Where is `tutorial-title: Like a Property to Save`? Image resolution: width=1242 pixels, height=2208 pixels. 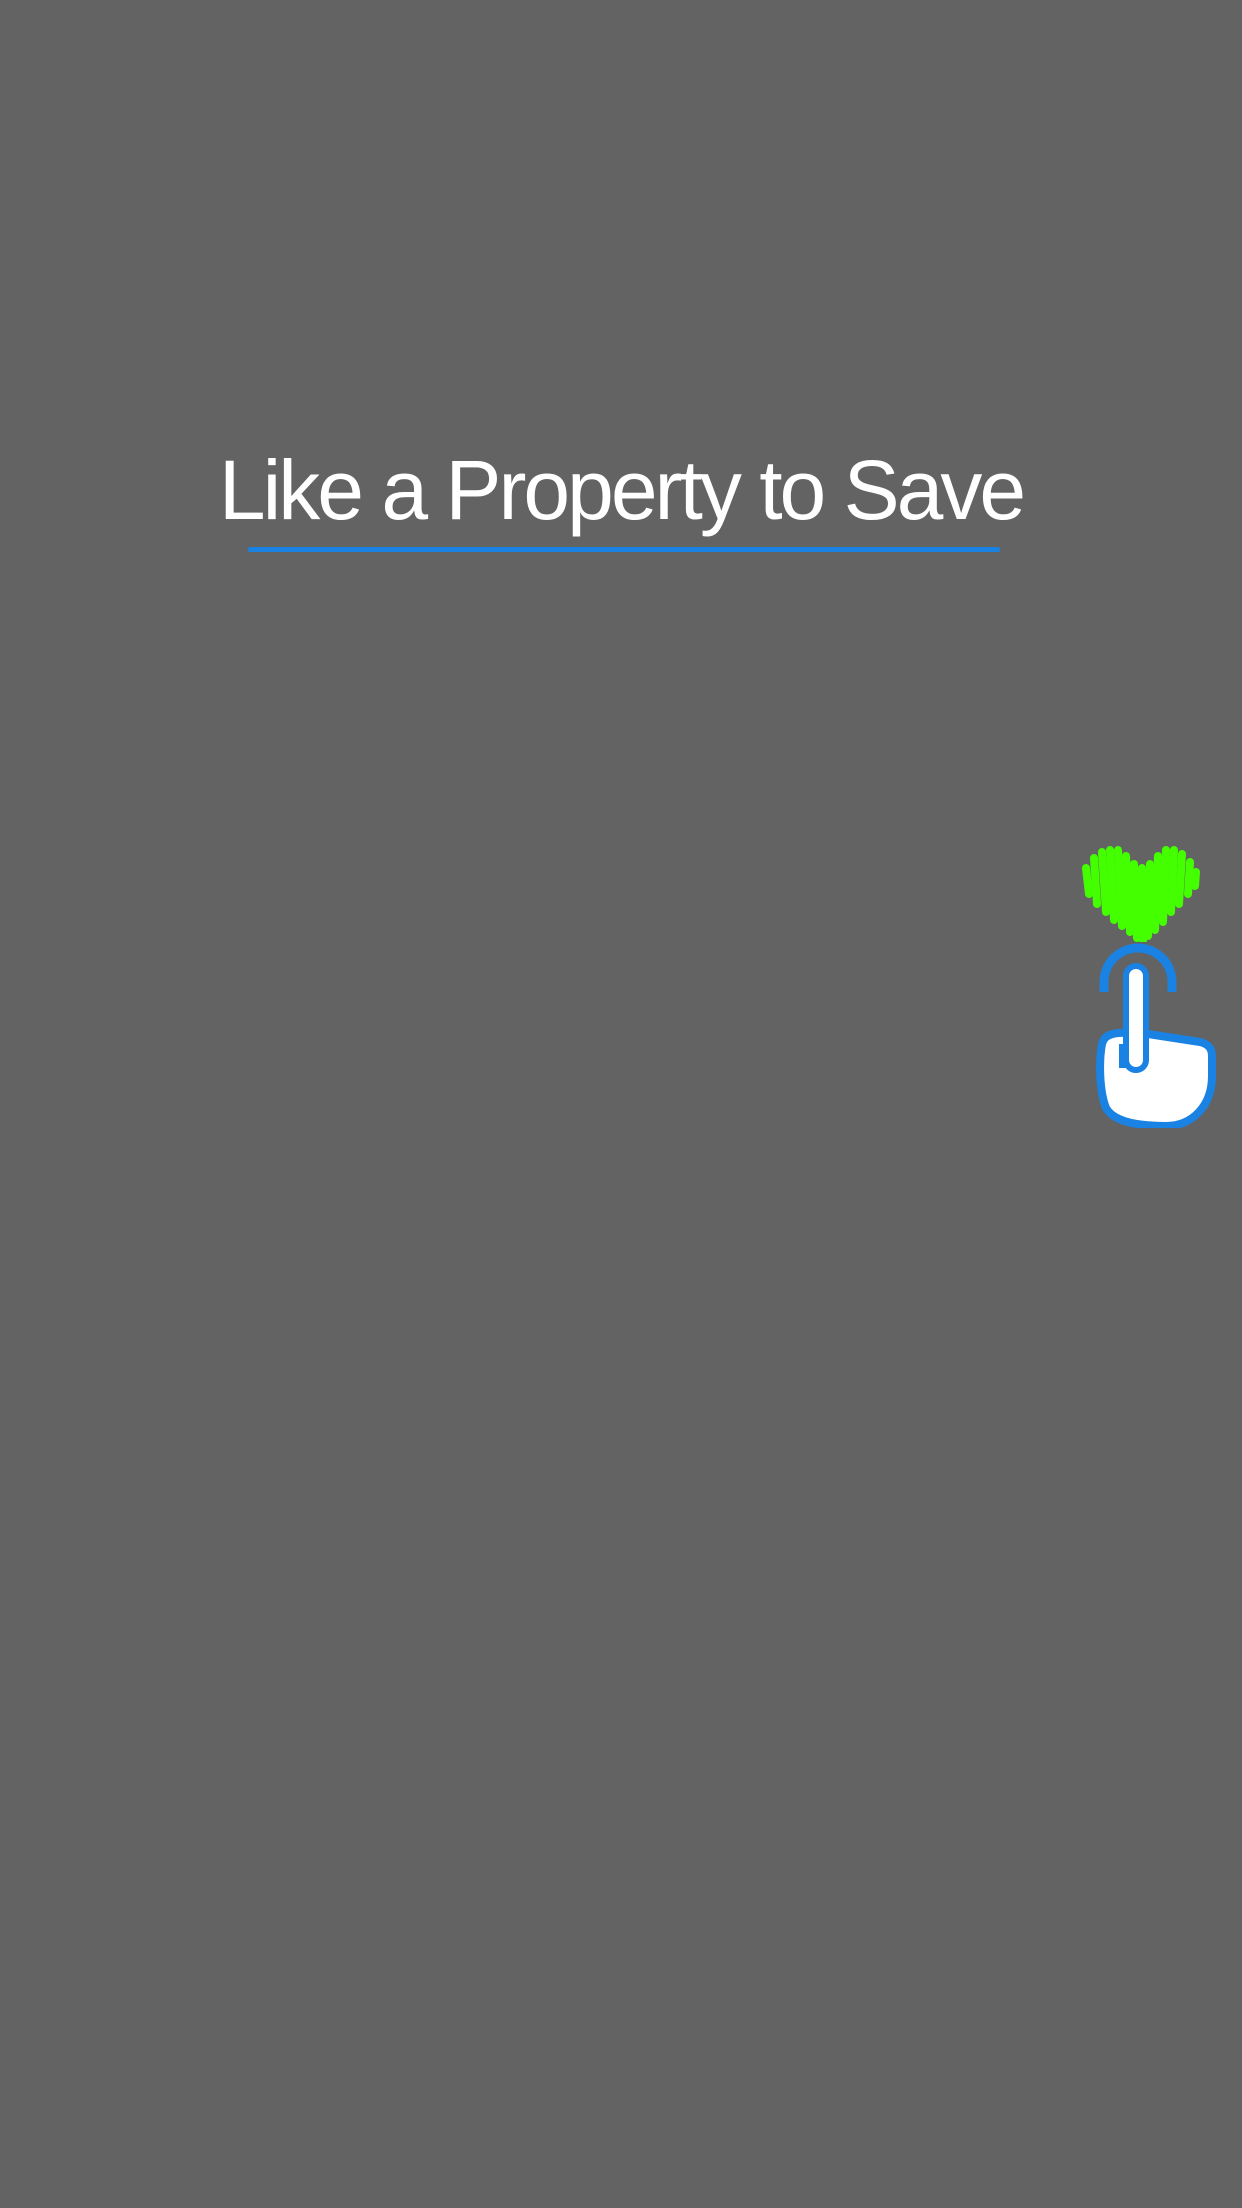
tutorial-title: Like a Property to Save is located at coordinates (622, 490).